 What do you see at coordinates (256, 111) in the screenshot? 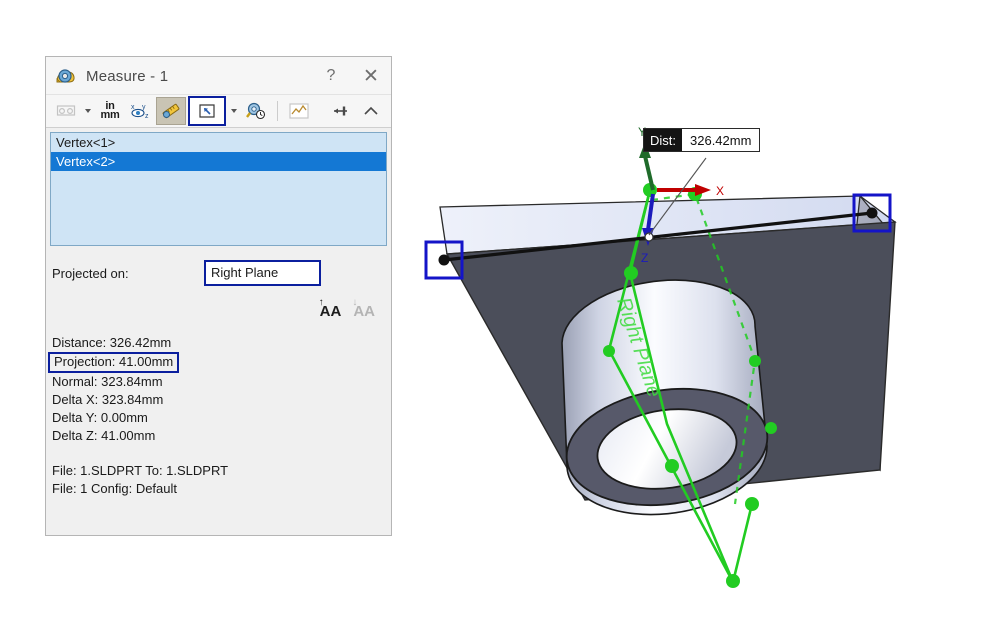
I see `measure-history-button` at bounding box center [256, 111].